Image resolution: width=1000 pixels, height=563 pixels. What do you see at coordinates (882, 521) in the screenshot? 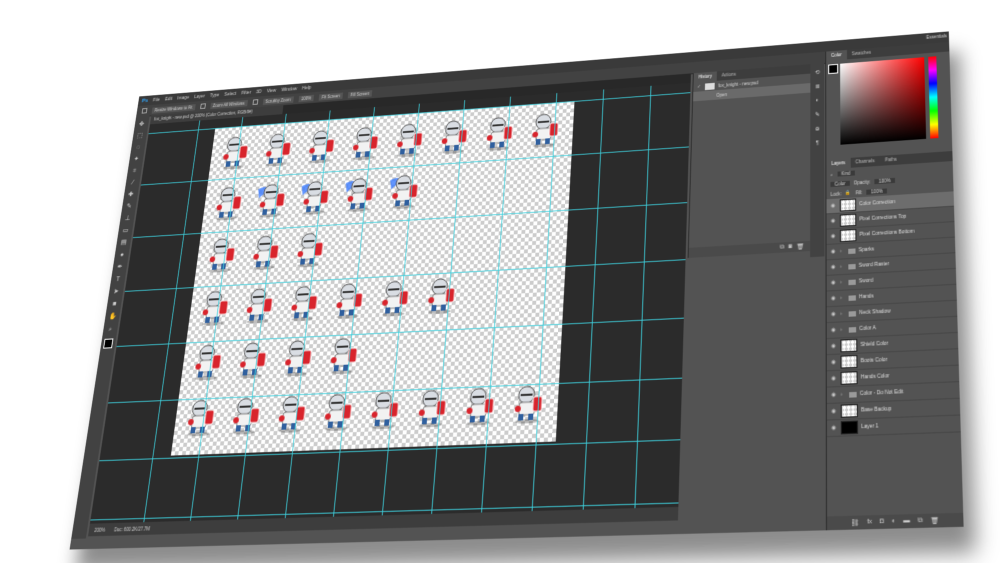
I see `mask-icon: ◘` at bounding box center [882, 521].